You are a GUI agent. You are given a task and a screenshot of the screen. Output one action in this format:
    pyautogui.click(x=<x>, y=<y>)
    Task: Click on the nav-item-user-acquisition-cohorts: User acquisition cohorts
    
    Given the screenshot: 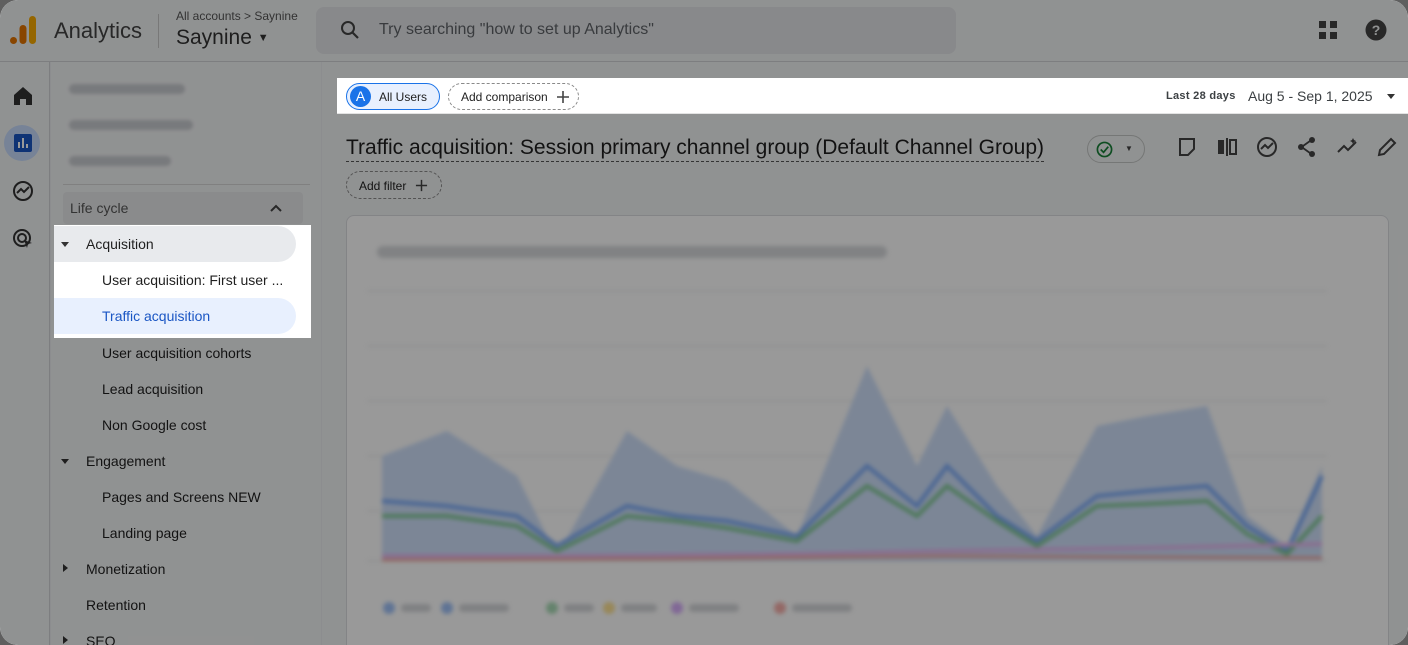 What is the action you would take?
    pyautogui.click(x=176, y=353)
    